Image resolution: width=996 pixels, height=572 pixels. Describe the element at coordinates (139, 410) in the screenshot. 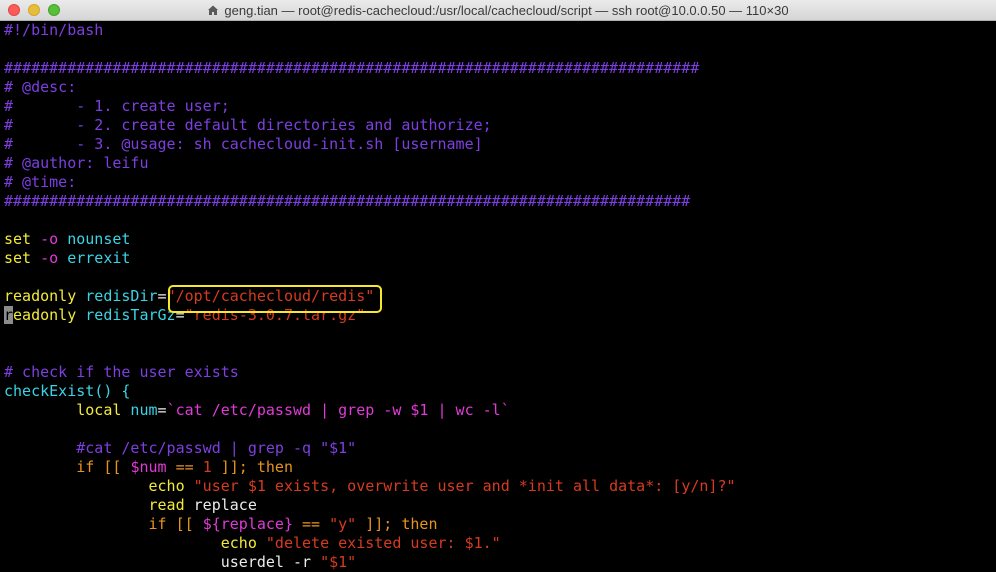

I see `token-identifier: num` at that location.